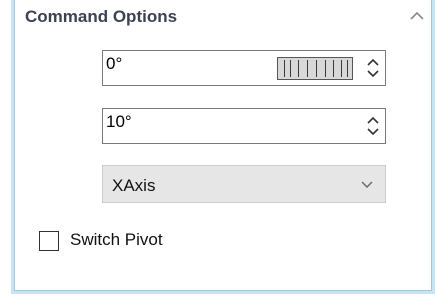 This screenshot has width=448, height=303. What do you see at coordinates (134, 185) in the screenshot?
I see `axis-selected-value: XAxis` at bounding box center [134, 185].